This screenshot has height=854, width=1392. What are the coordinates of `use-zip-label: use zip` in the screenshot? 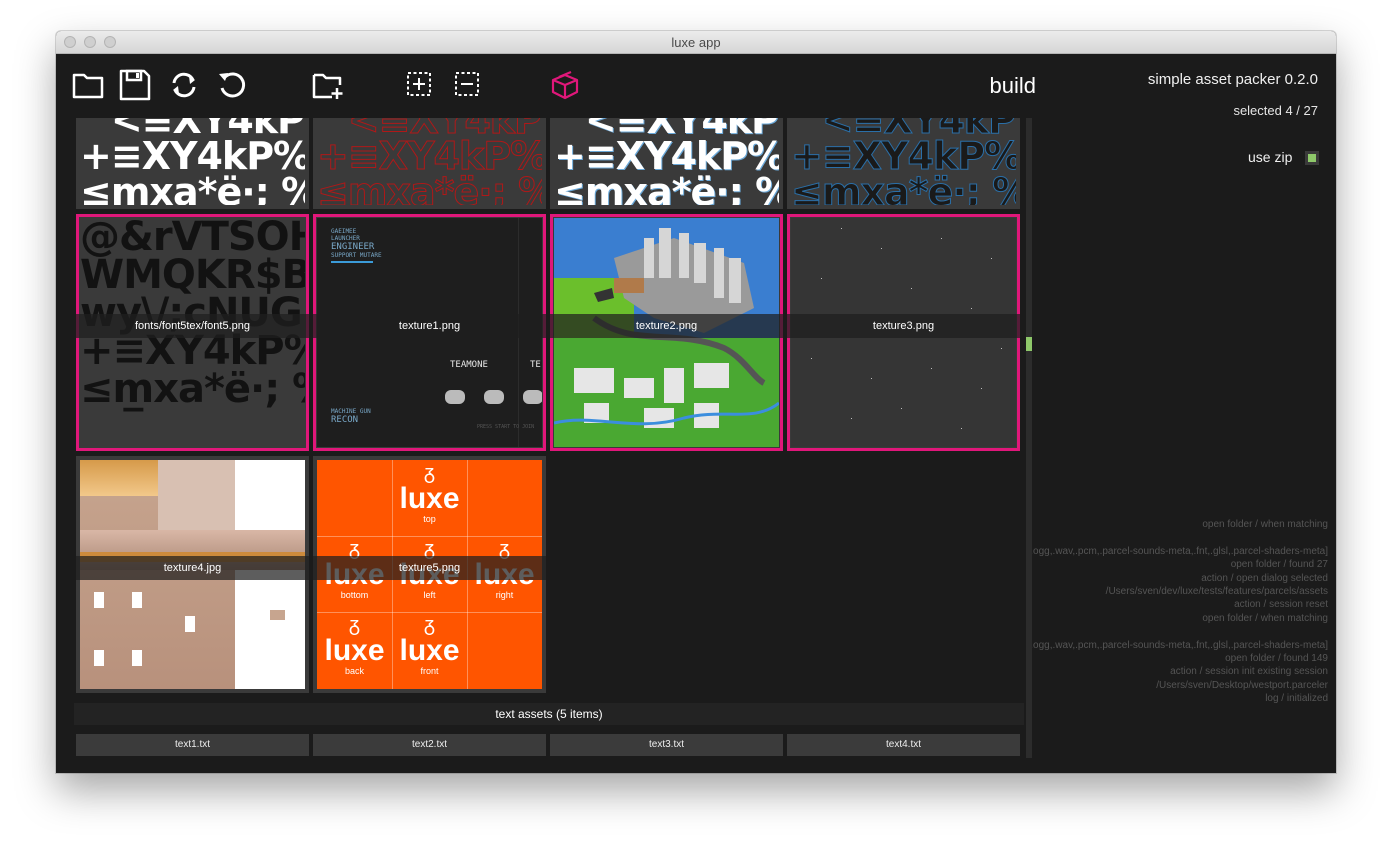 It's located at (1270, 157).